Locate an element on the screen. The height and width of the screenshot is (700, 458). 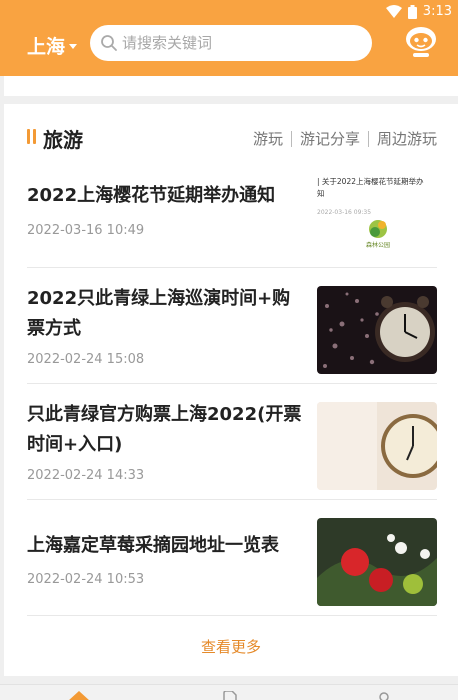
city-selector: 上海 is located at coordinates (52, 45).